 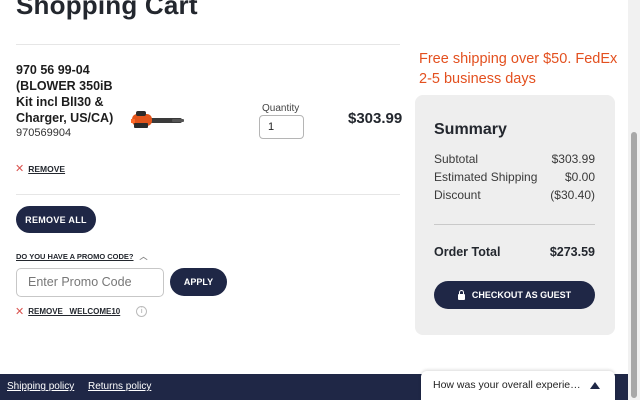 I want to click on summary-row-shipping: Estimated Shipping $0.00, so click(x=514, y=177).